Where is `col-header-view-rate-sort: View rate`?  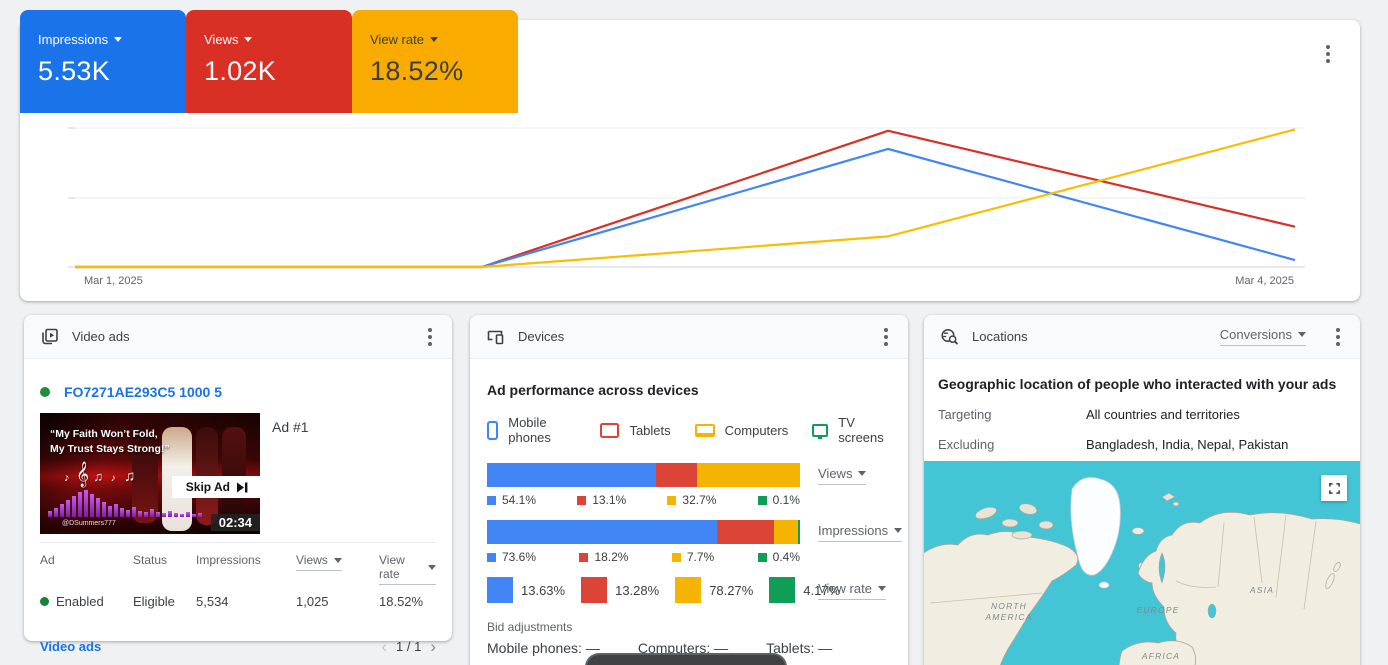
col-header-view-rate-sort: View rate is located at coordinates (407, 569).